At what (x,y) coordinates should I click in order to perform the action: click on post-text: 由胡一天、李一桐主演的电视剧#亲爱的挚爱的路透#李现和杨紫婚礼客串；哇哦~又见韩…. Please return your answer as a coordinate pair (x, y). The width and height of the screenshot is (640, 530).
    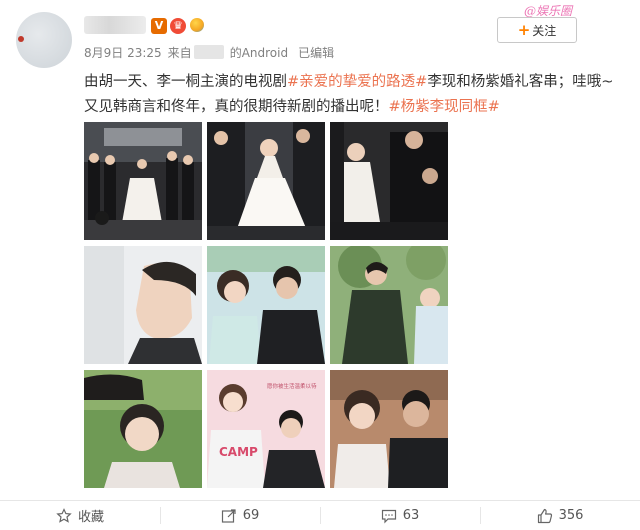
    Looking at the image, I should click on (354, 95).